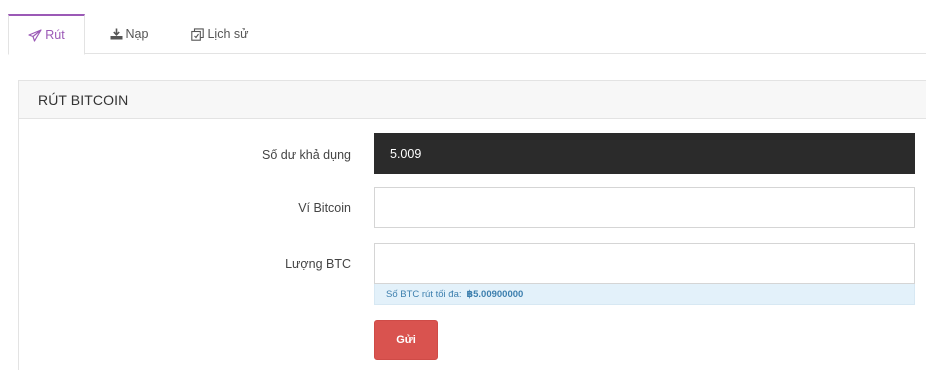  I want to click on tab-history: Lịch sử, so click(220, 34).